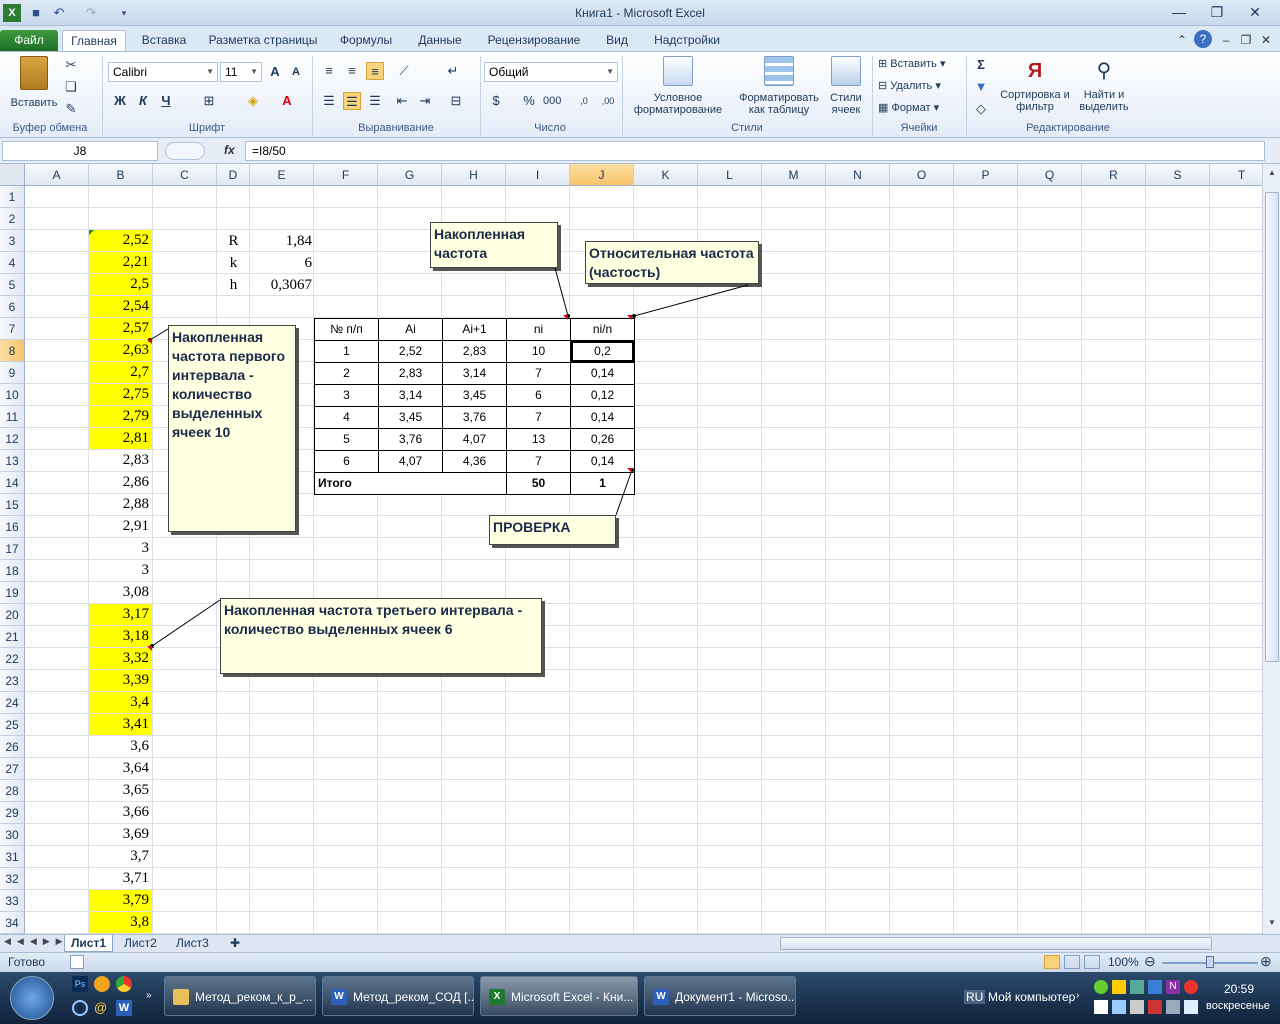  I want to click on cell-b16: 2,91, so click(120, 526).